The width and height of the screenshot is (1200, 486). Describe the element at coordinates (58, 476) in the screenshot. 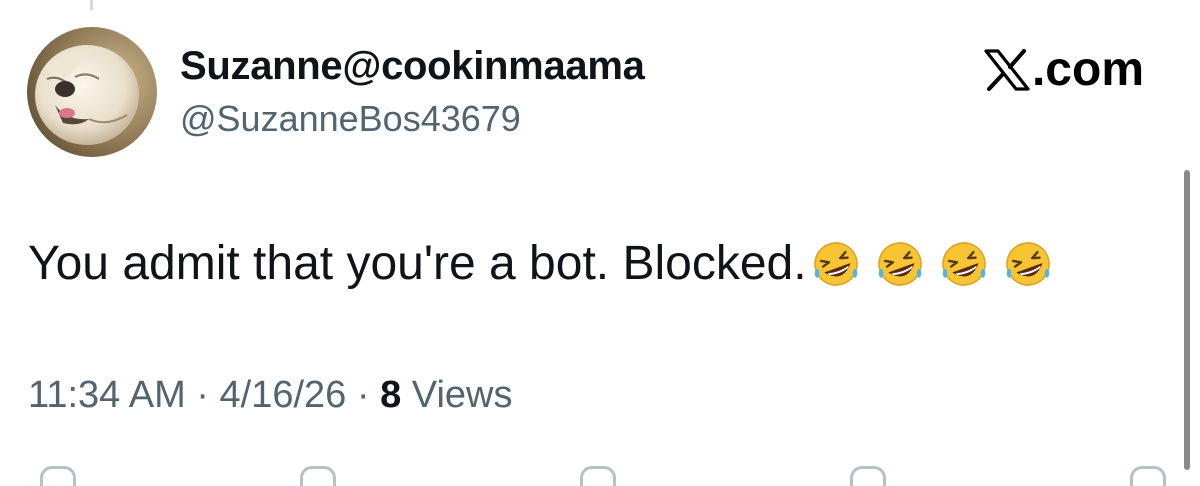

I see `reply-icon` at that location.